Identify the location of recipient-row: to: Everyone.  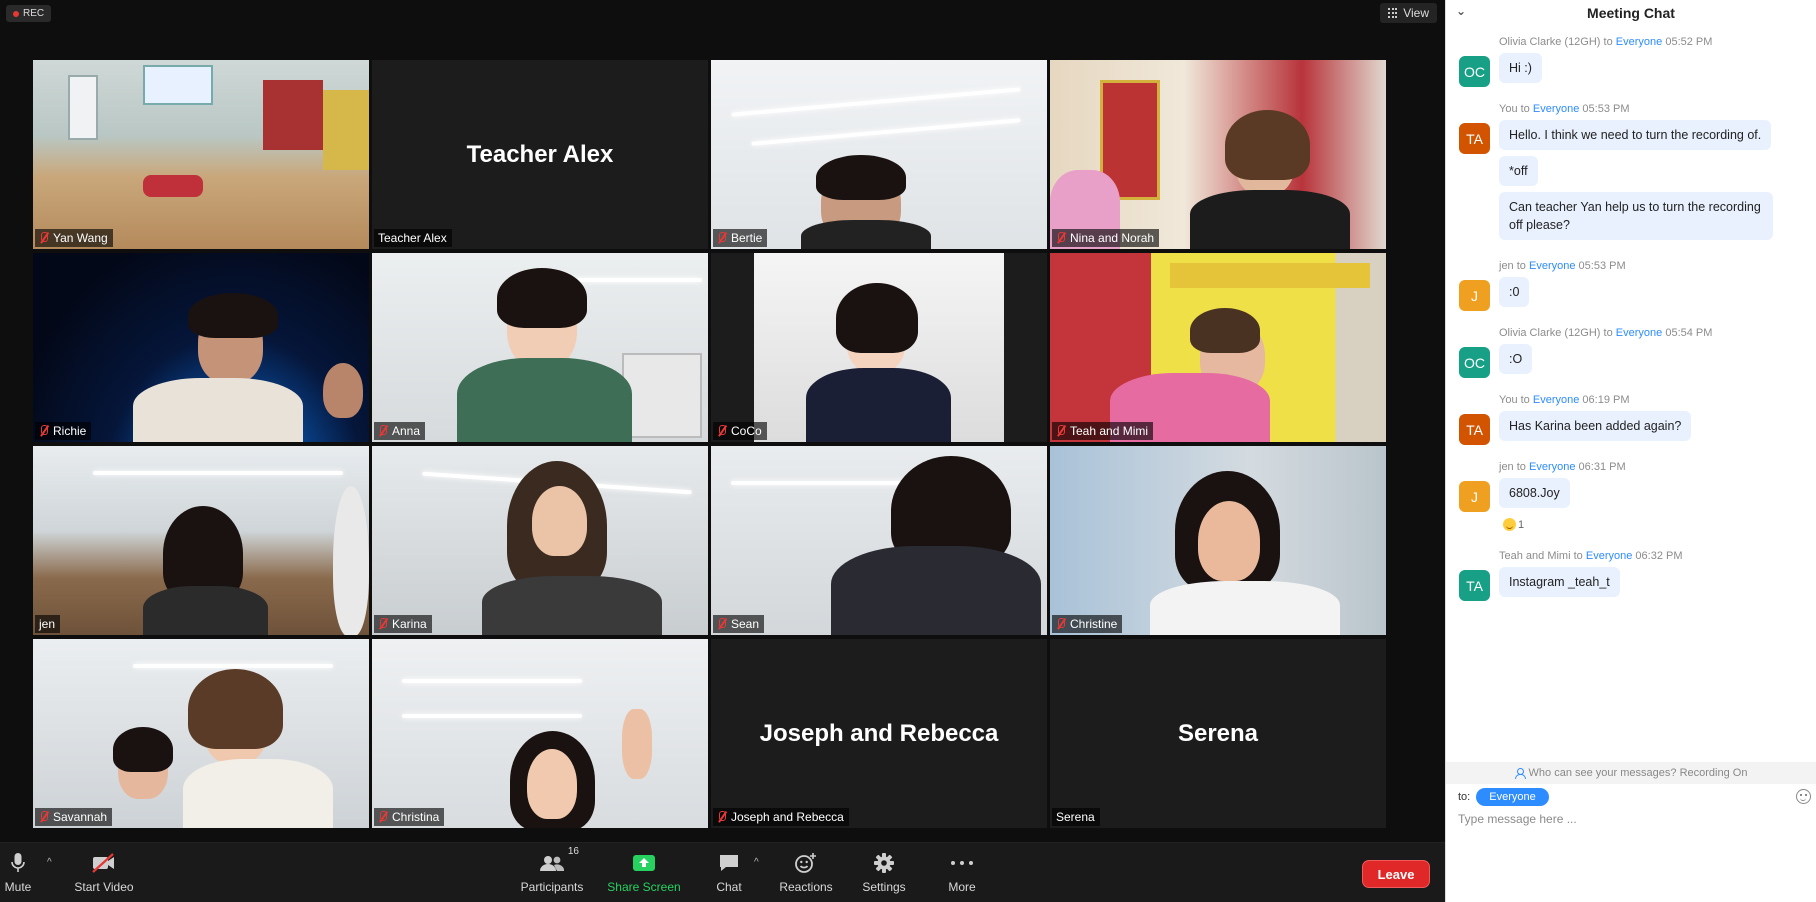
(1503, 797).